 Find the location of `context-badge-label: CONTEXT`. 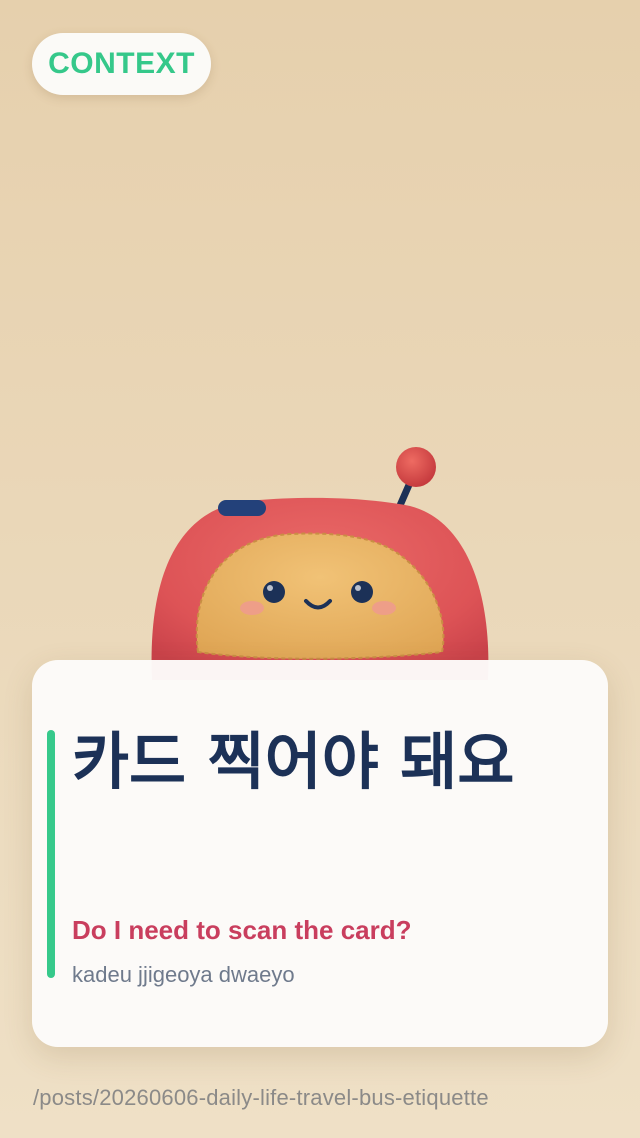

context-badge-label: CONTEXT is located at coordinates (121, 63).